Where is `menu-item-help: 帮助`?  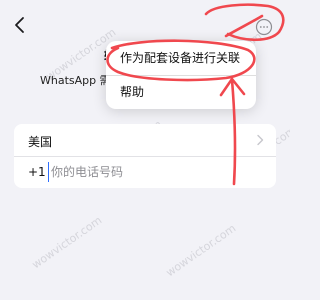
menu-item-help: 帮助 is located at coordinates (181, 92).